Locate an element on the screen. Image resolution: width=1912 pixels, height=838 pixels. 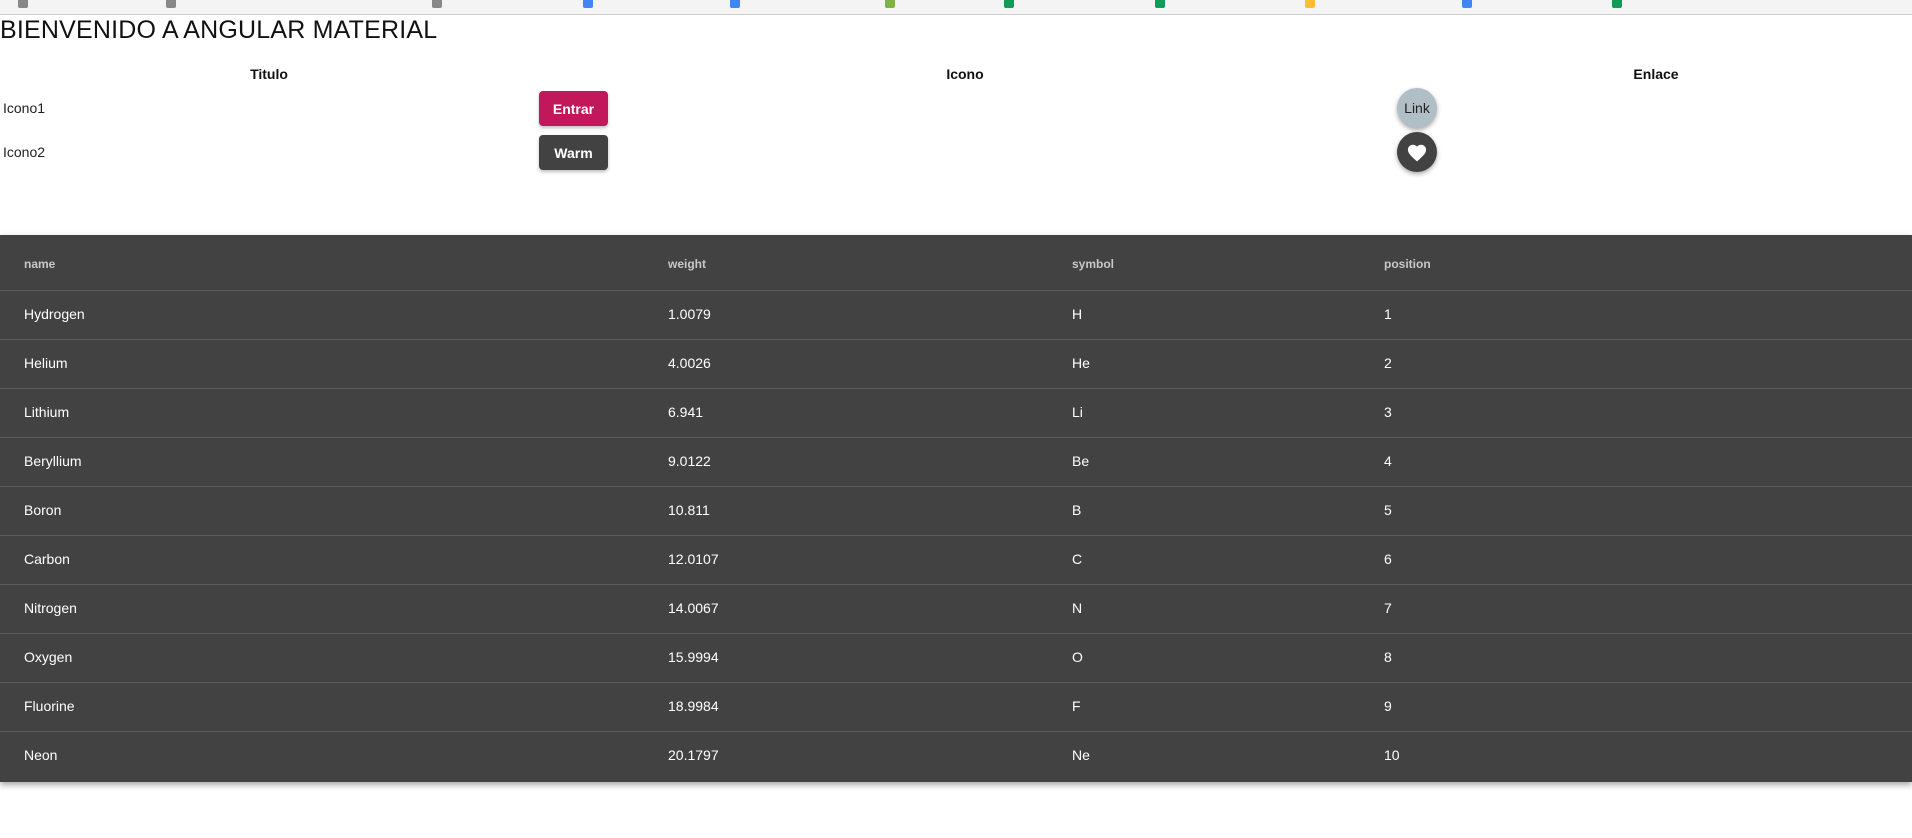
cell-symbol: O is located at coordinates (1077, 657).